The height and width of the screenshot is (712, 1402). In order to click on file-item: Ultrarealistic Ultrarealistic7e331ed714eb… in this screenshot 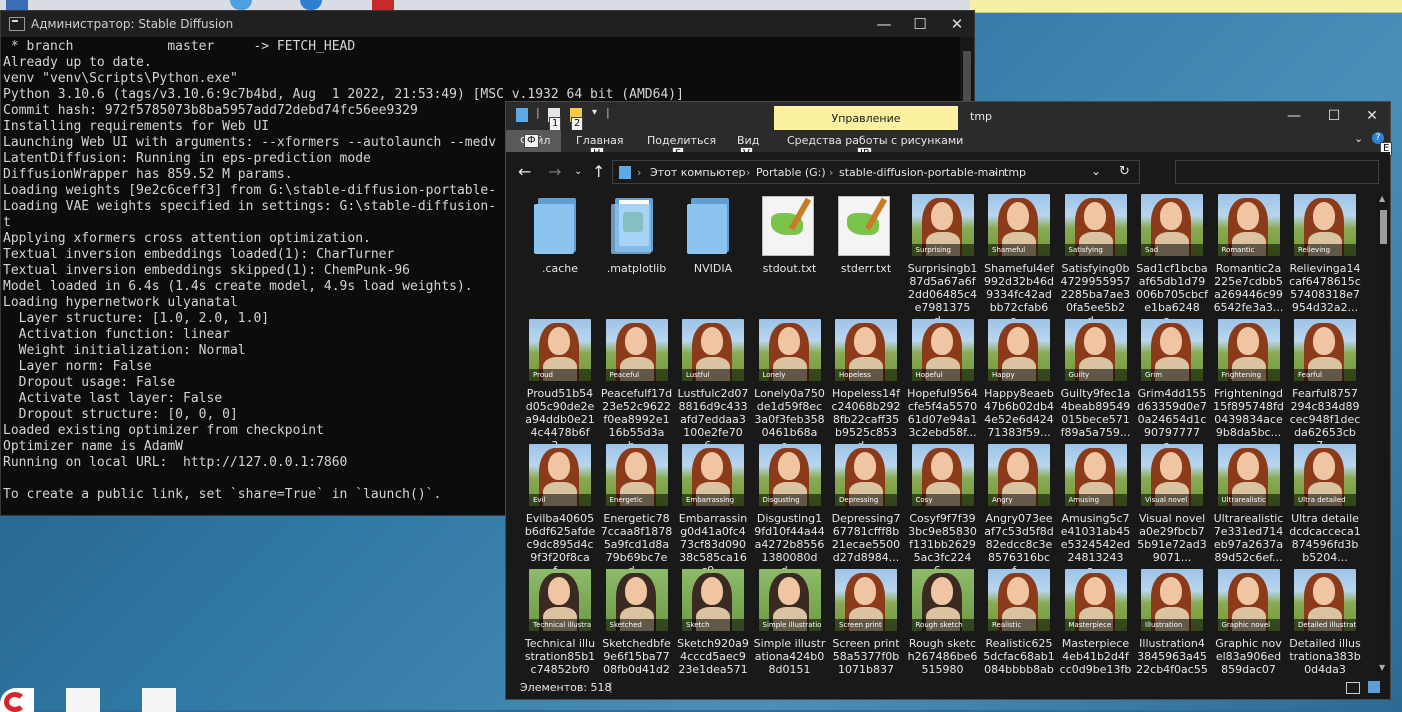, I will do `click(1249, 505)`.